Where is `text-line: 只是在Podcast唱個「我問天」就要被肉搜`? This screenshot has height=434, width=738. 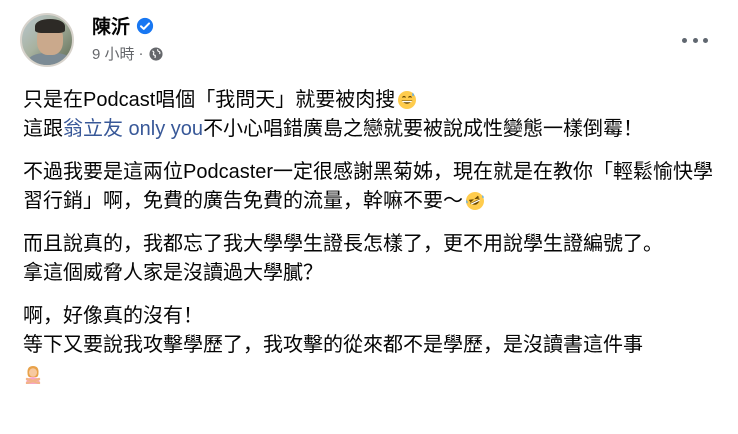
text-line: 只是在Podcast唱個「我問天」就要被肉搜 is located at coordinates (209, 100).